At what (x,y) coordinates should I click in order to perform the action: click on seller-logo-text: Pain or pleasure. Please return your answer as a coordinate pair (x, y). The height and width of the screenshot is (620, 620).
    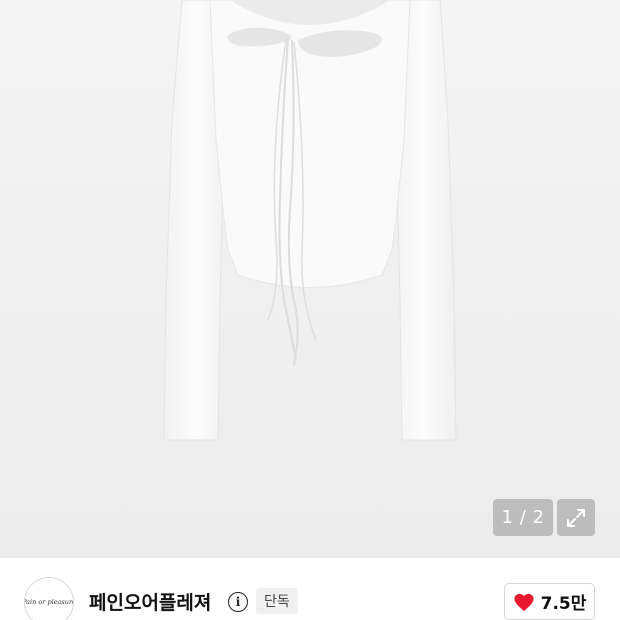
    Looking at the image, I should click on (49, 602).